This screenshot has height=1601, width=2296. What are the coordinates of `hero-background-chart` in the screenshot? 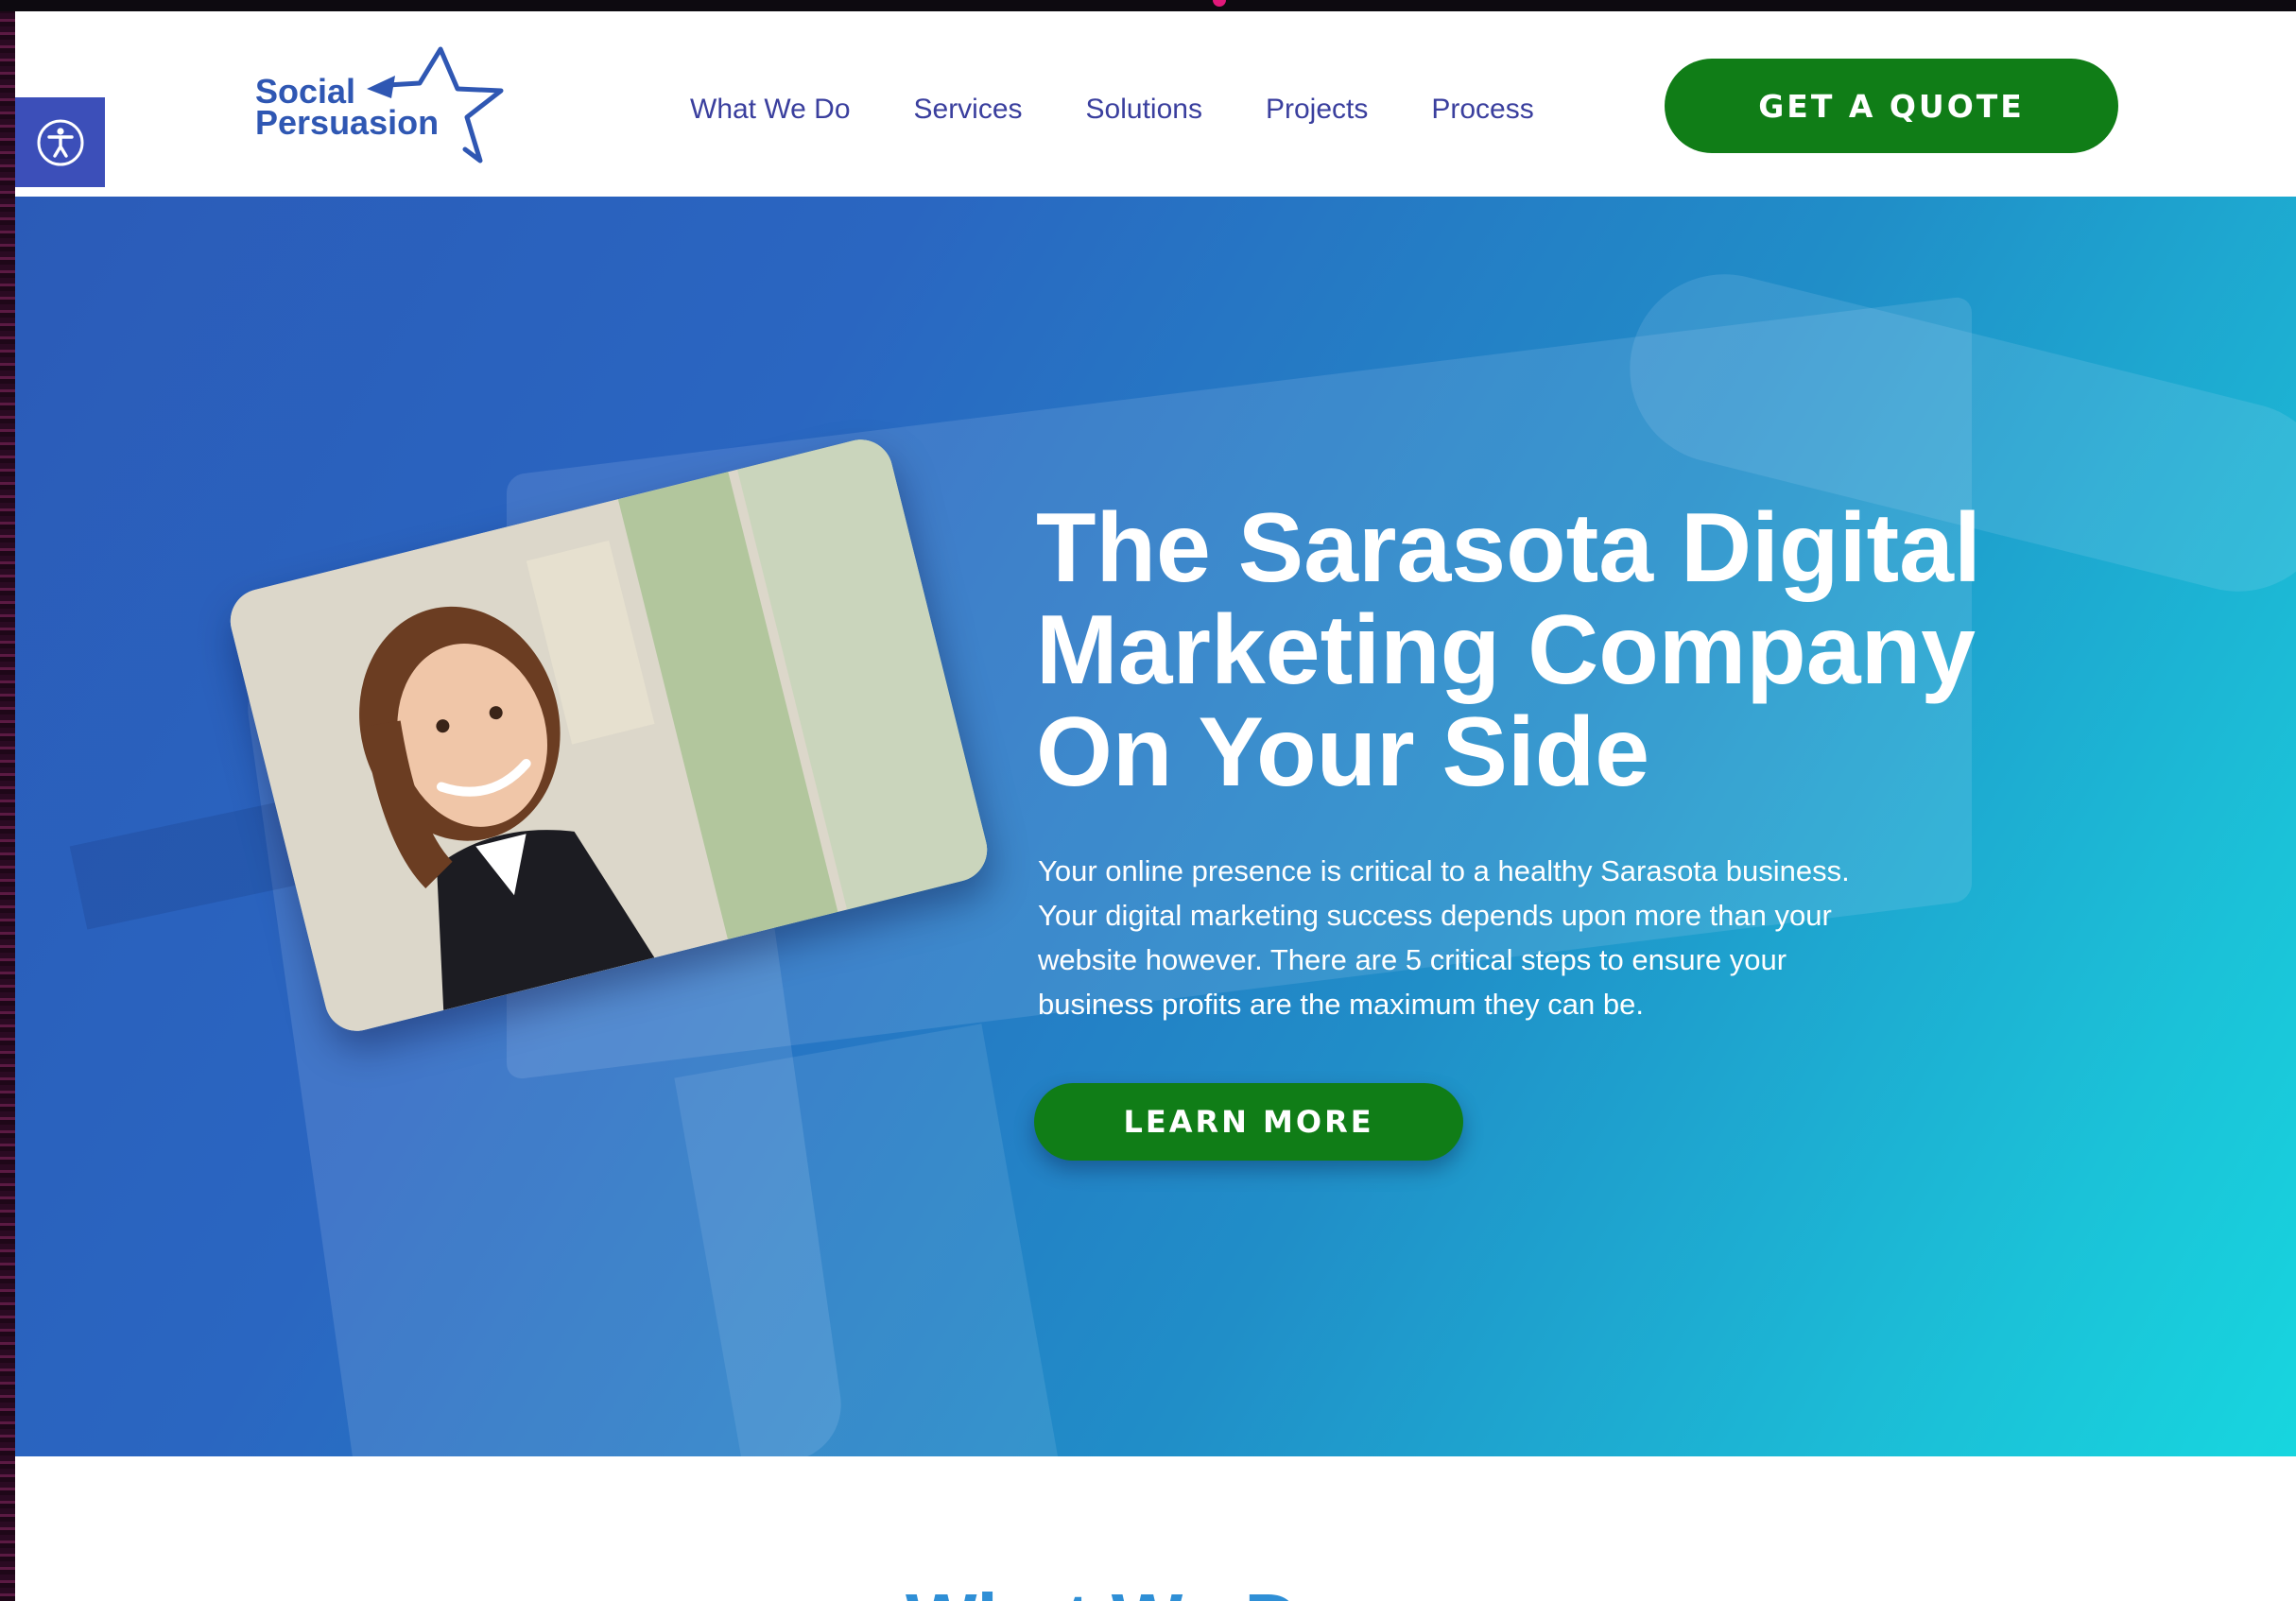 It's located at (870, 1240).